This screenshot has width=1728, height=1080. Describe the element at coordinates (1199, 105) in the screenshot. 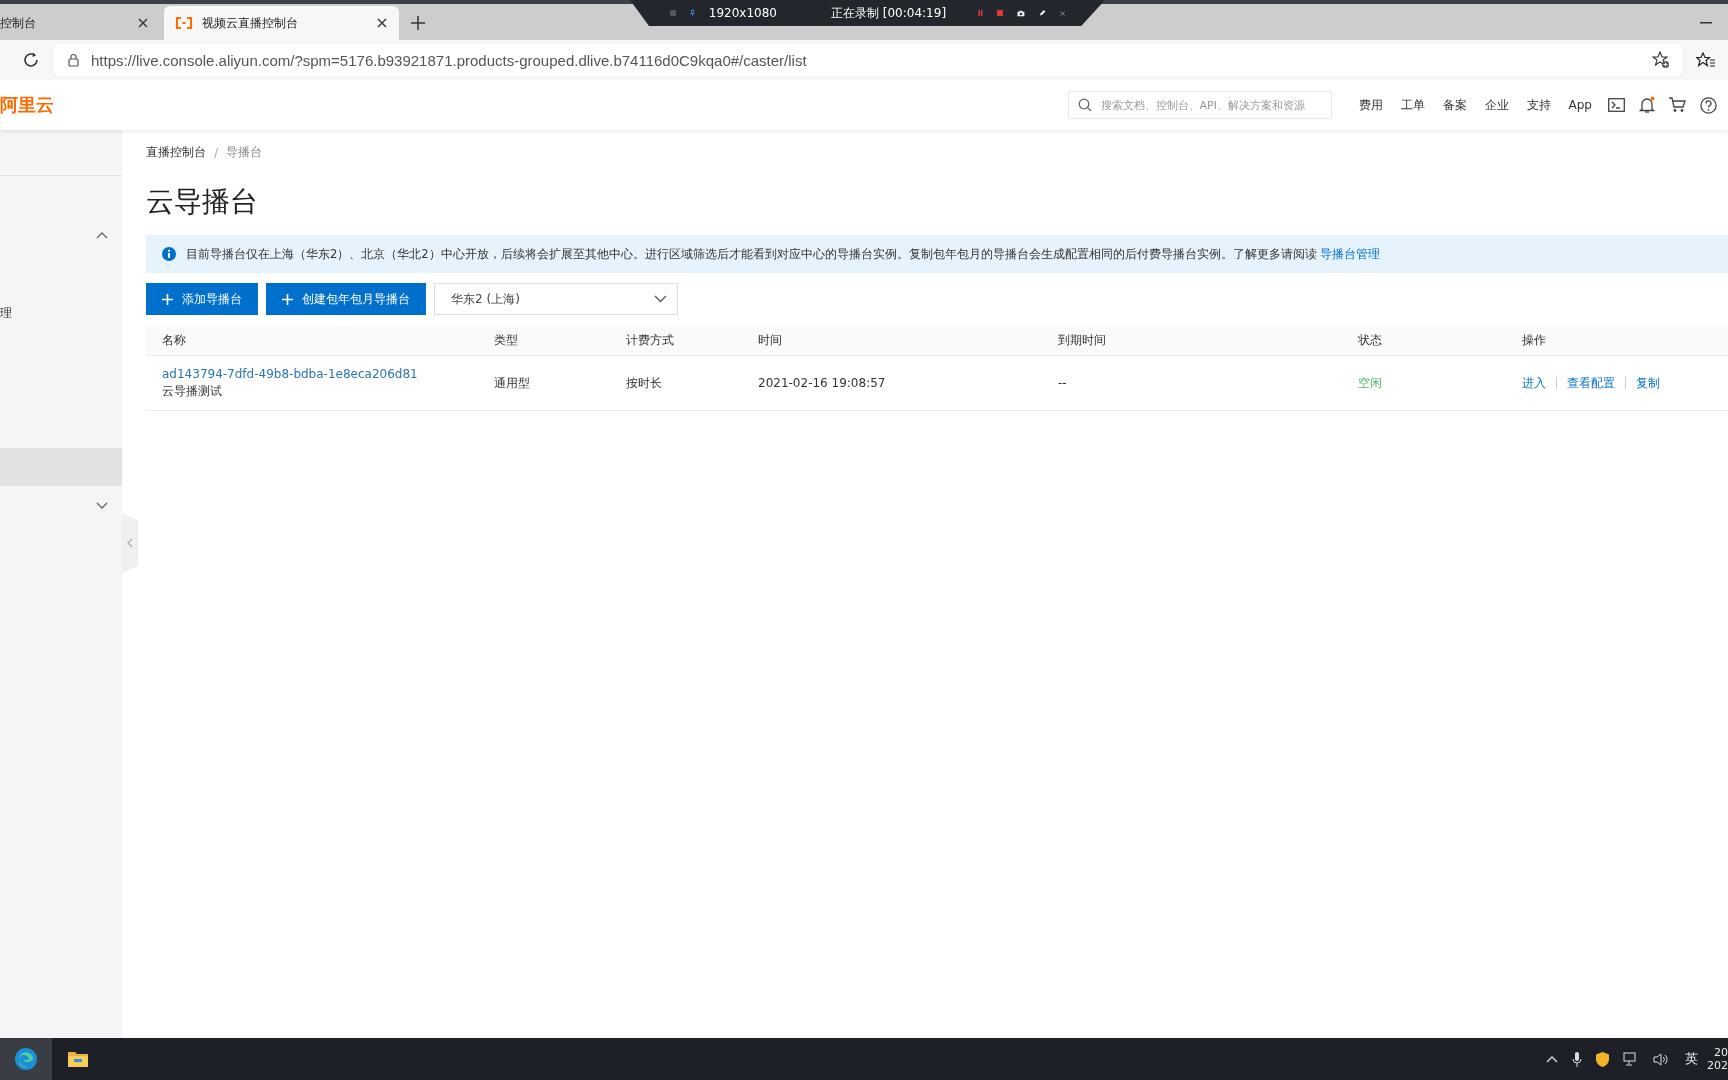

I see `search-field: 搜索文档、控制台、API、解决方案和资源` at that location.